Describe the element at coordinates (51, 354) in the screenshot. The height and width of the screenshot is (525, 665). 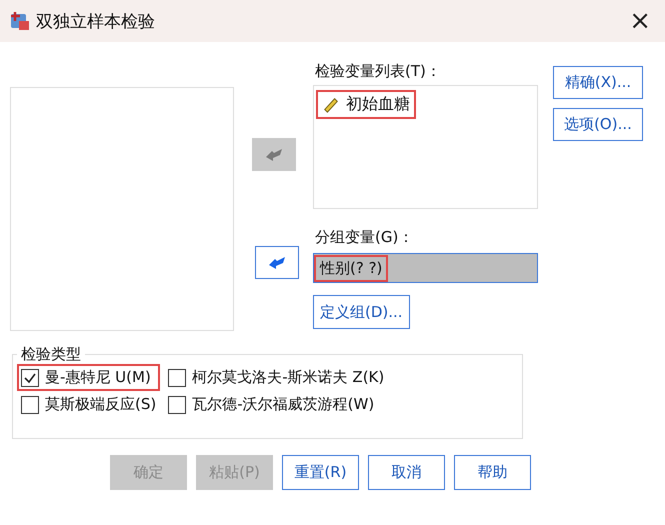
I see `group-title: 检验类型` at that location.